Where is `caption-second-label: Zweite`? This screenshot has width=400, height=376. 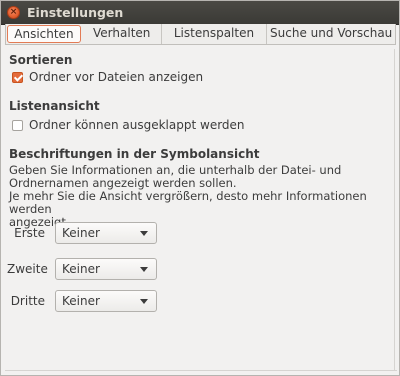 caption-second-label: Zweite is located at coordinates (27, 269).